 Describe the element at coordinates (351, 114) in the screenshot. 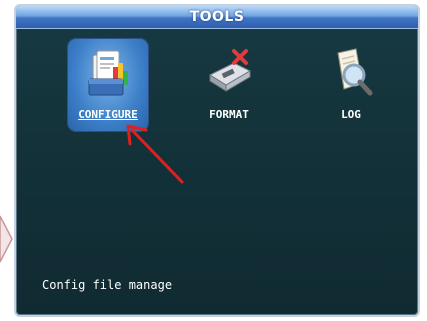

I see `tool-label-log: LOG` at that location.